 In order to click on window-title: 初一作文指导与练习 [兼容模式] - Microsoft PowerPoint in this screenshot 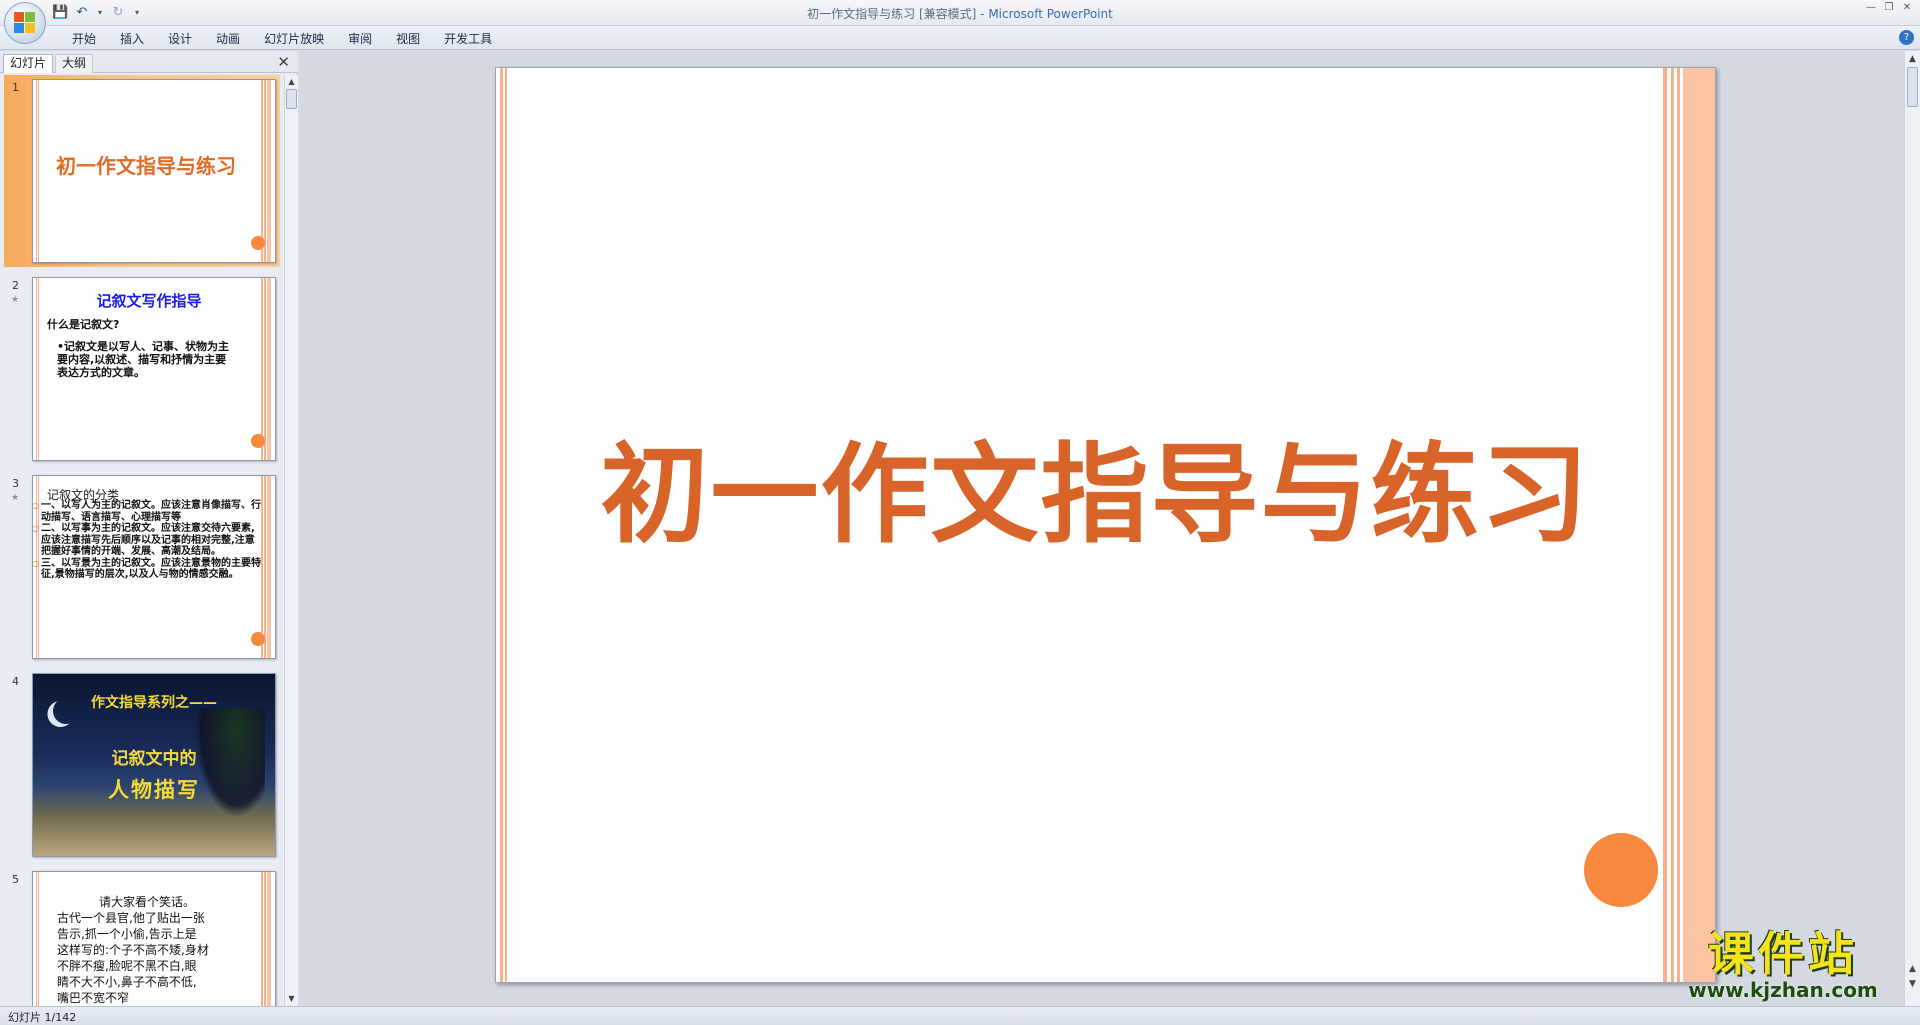, I will do `click(960, 13)`.